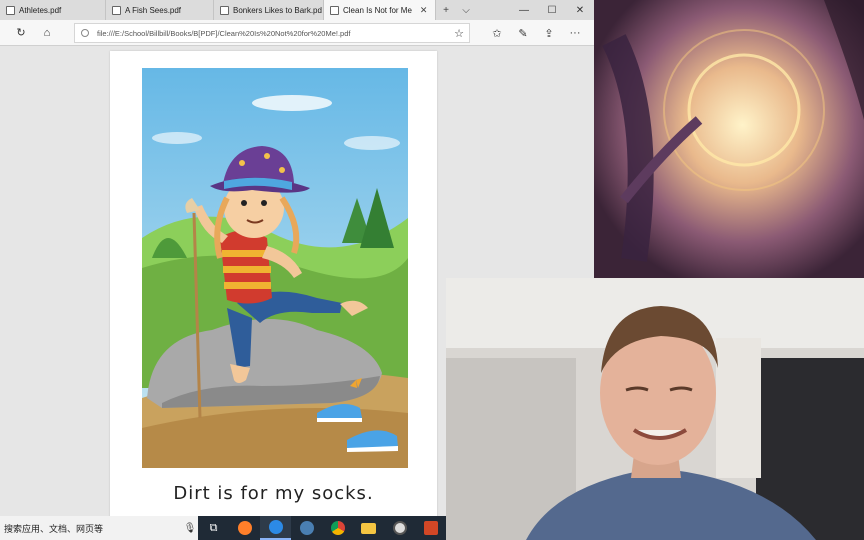 The height and width of the screenshot is (540, 864). I want to click on globe-logo, so click(399, 528).